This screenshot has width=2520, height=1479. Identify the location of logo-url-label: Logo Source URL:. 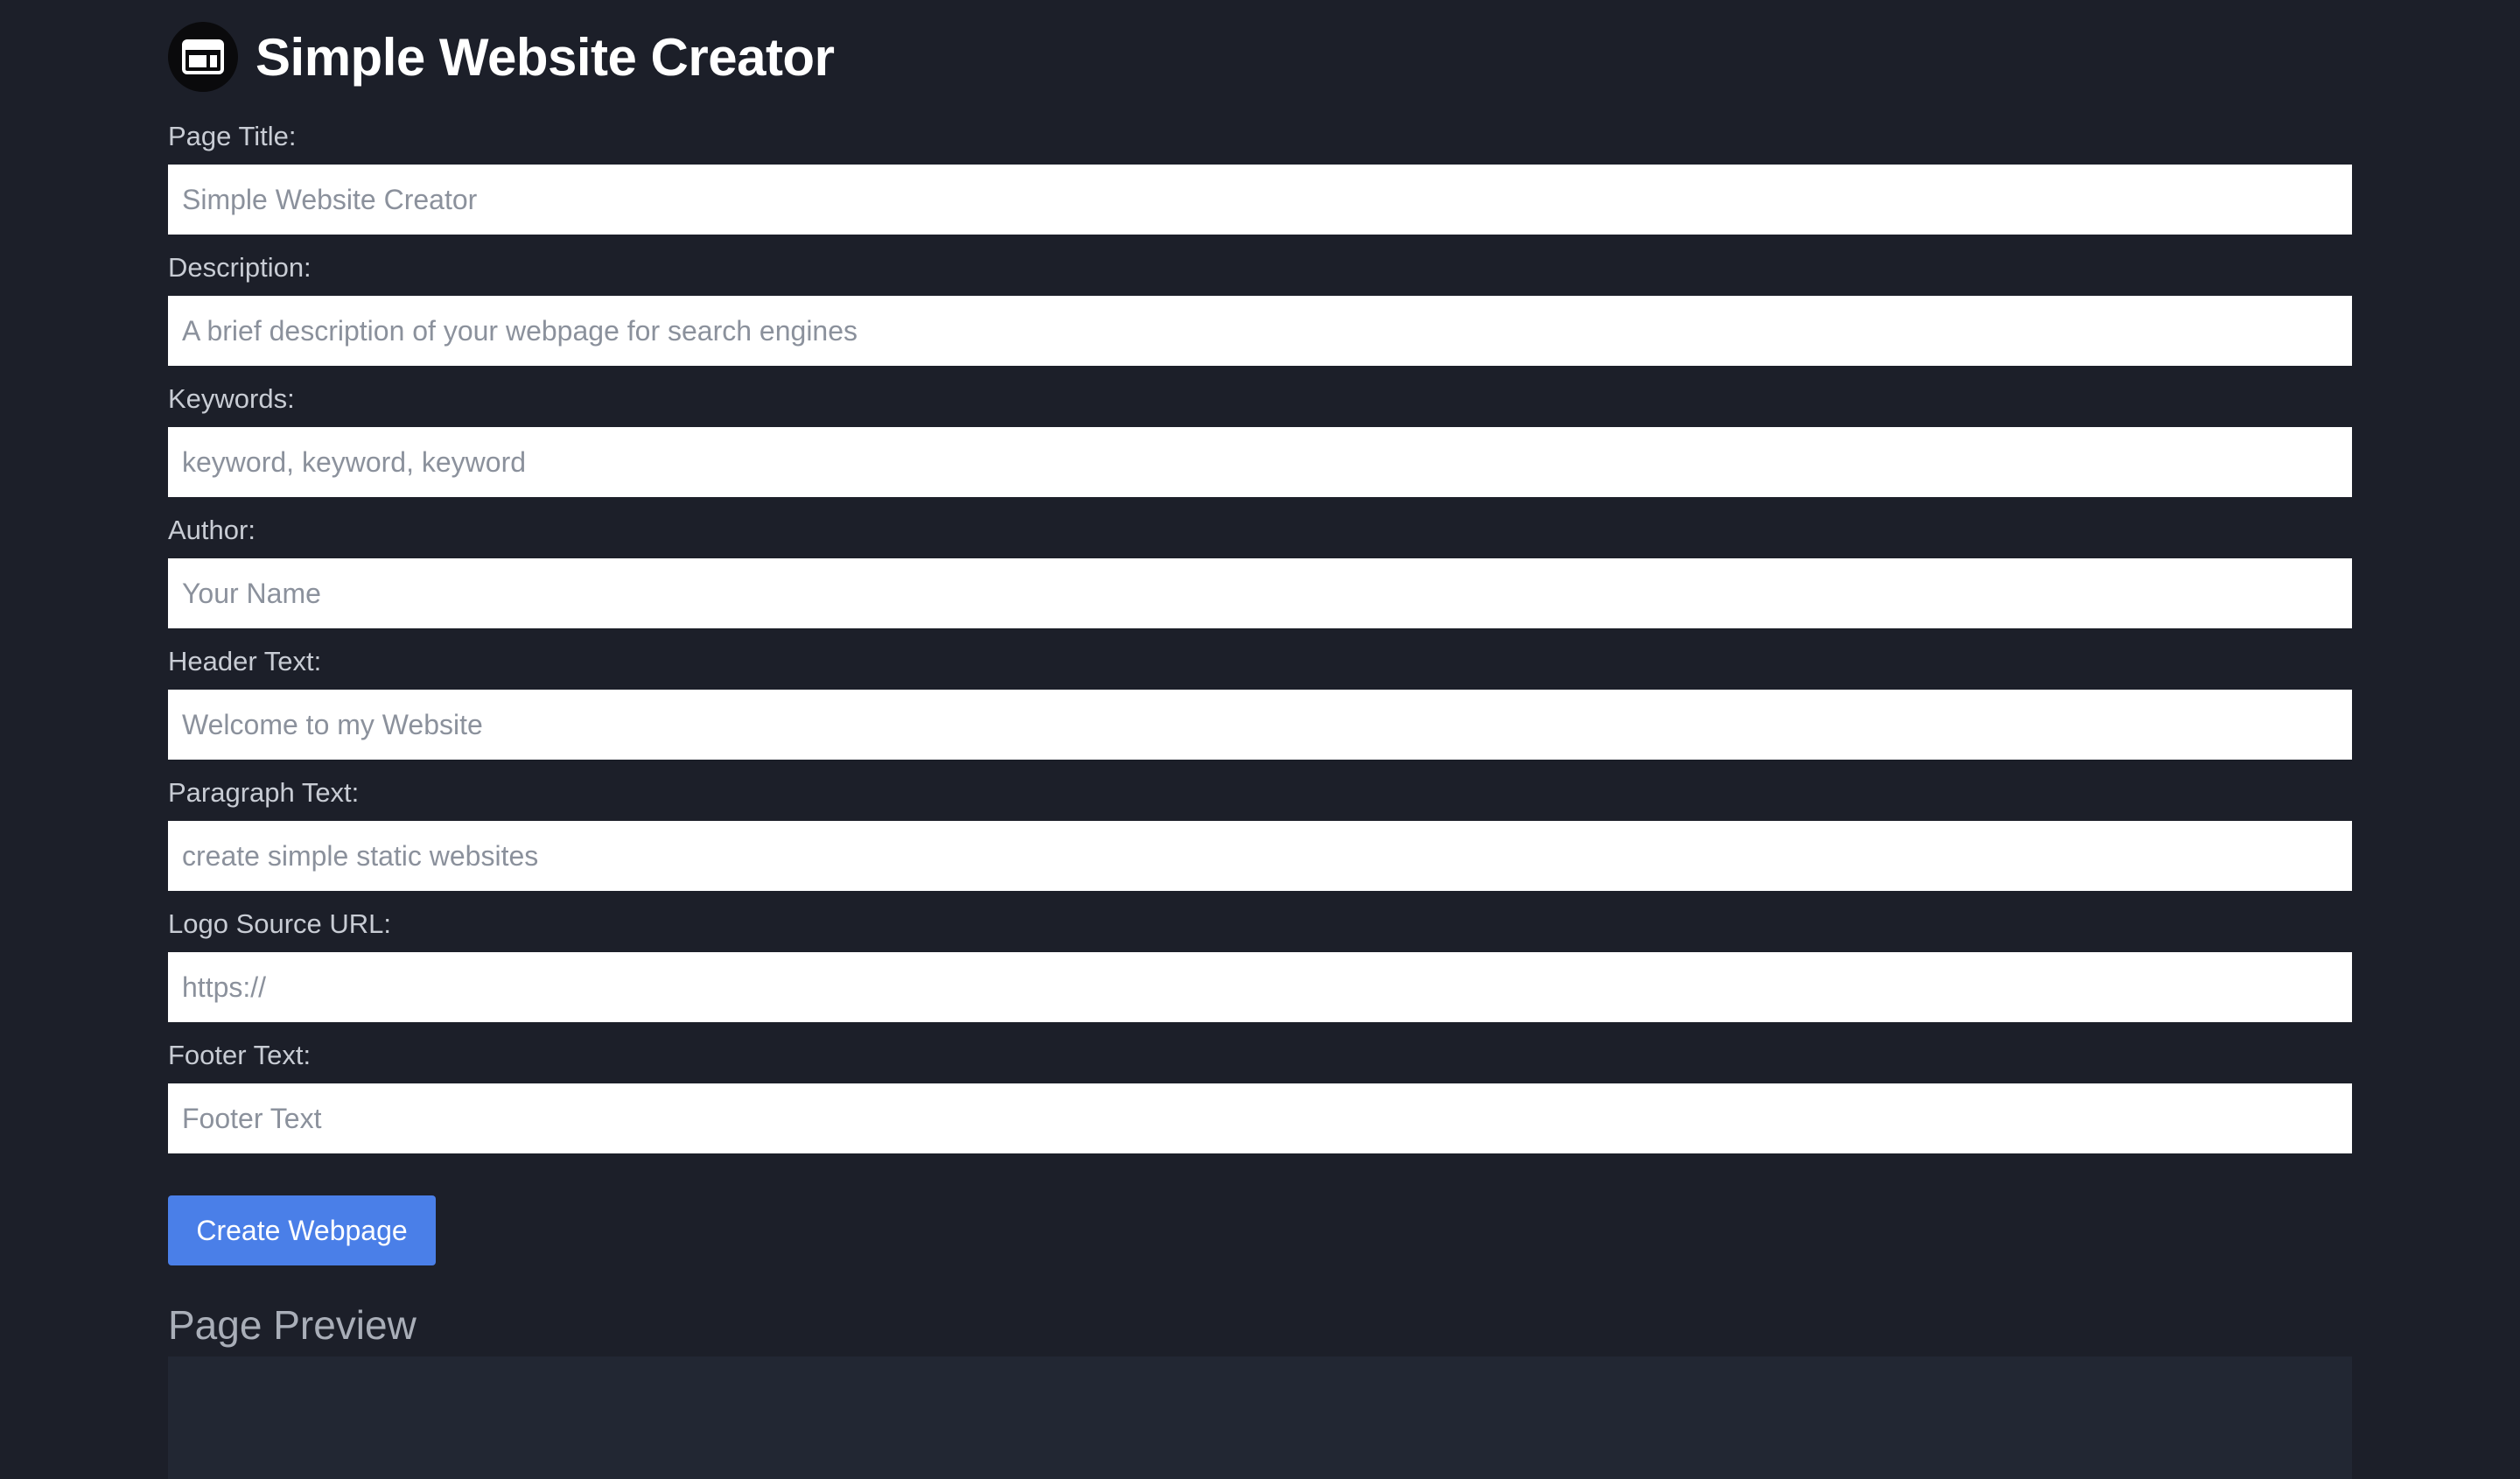
(280, 924).